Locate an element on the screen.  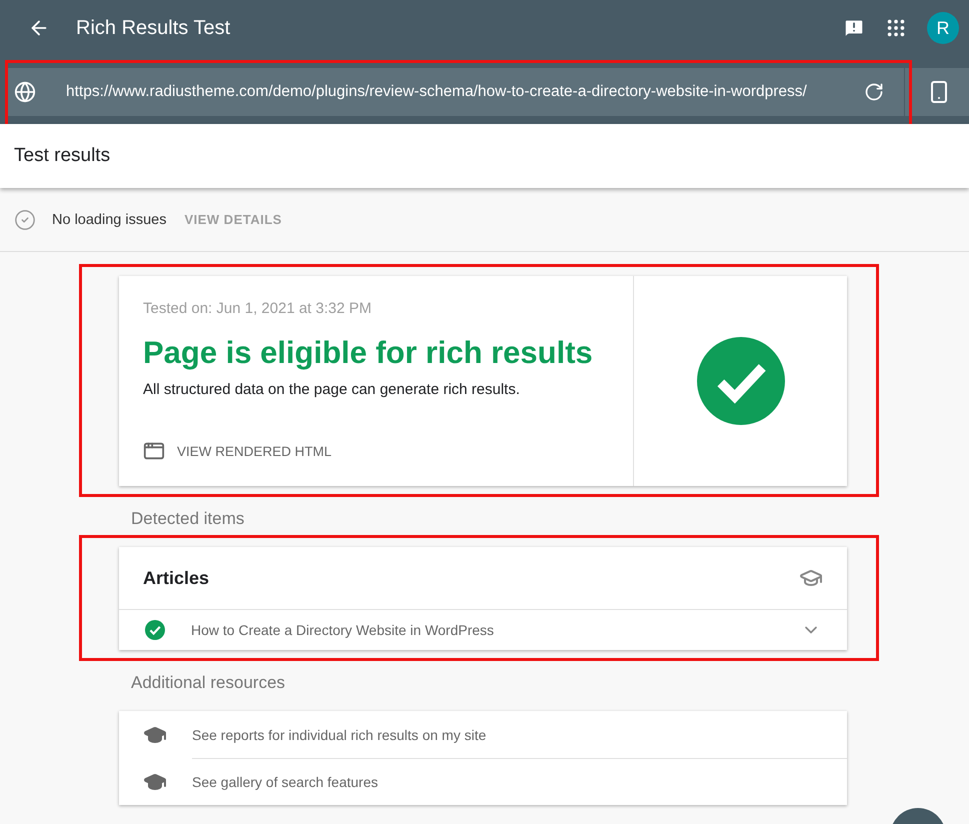
result-headline: Page is eligible for rich results is located at coordinates (368, 353).